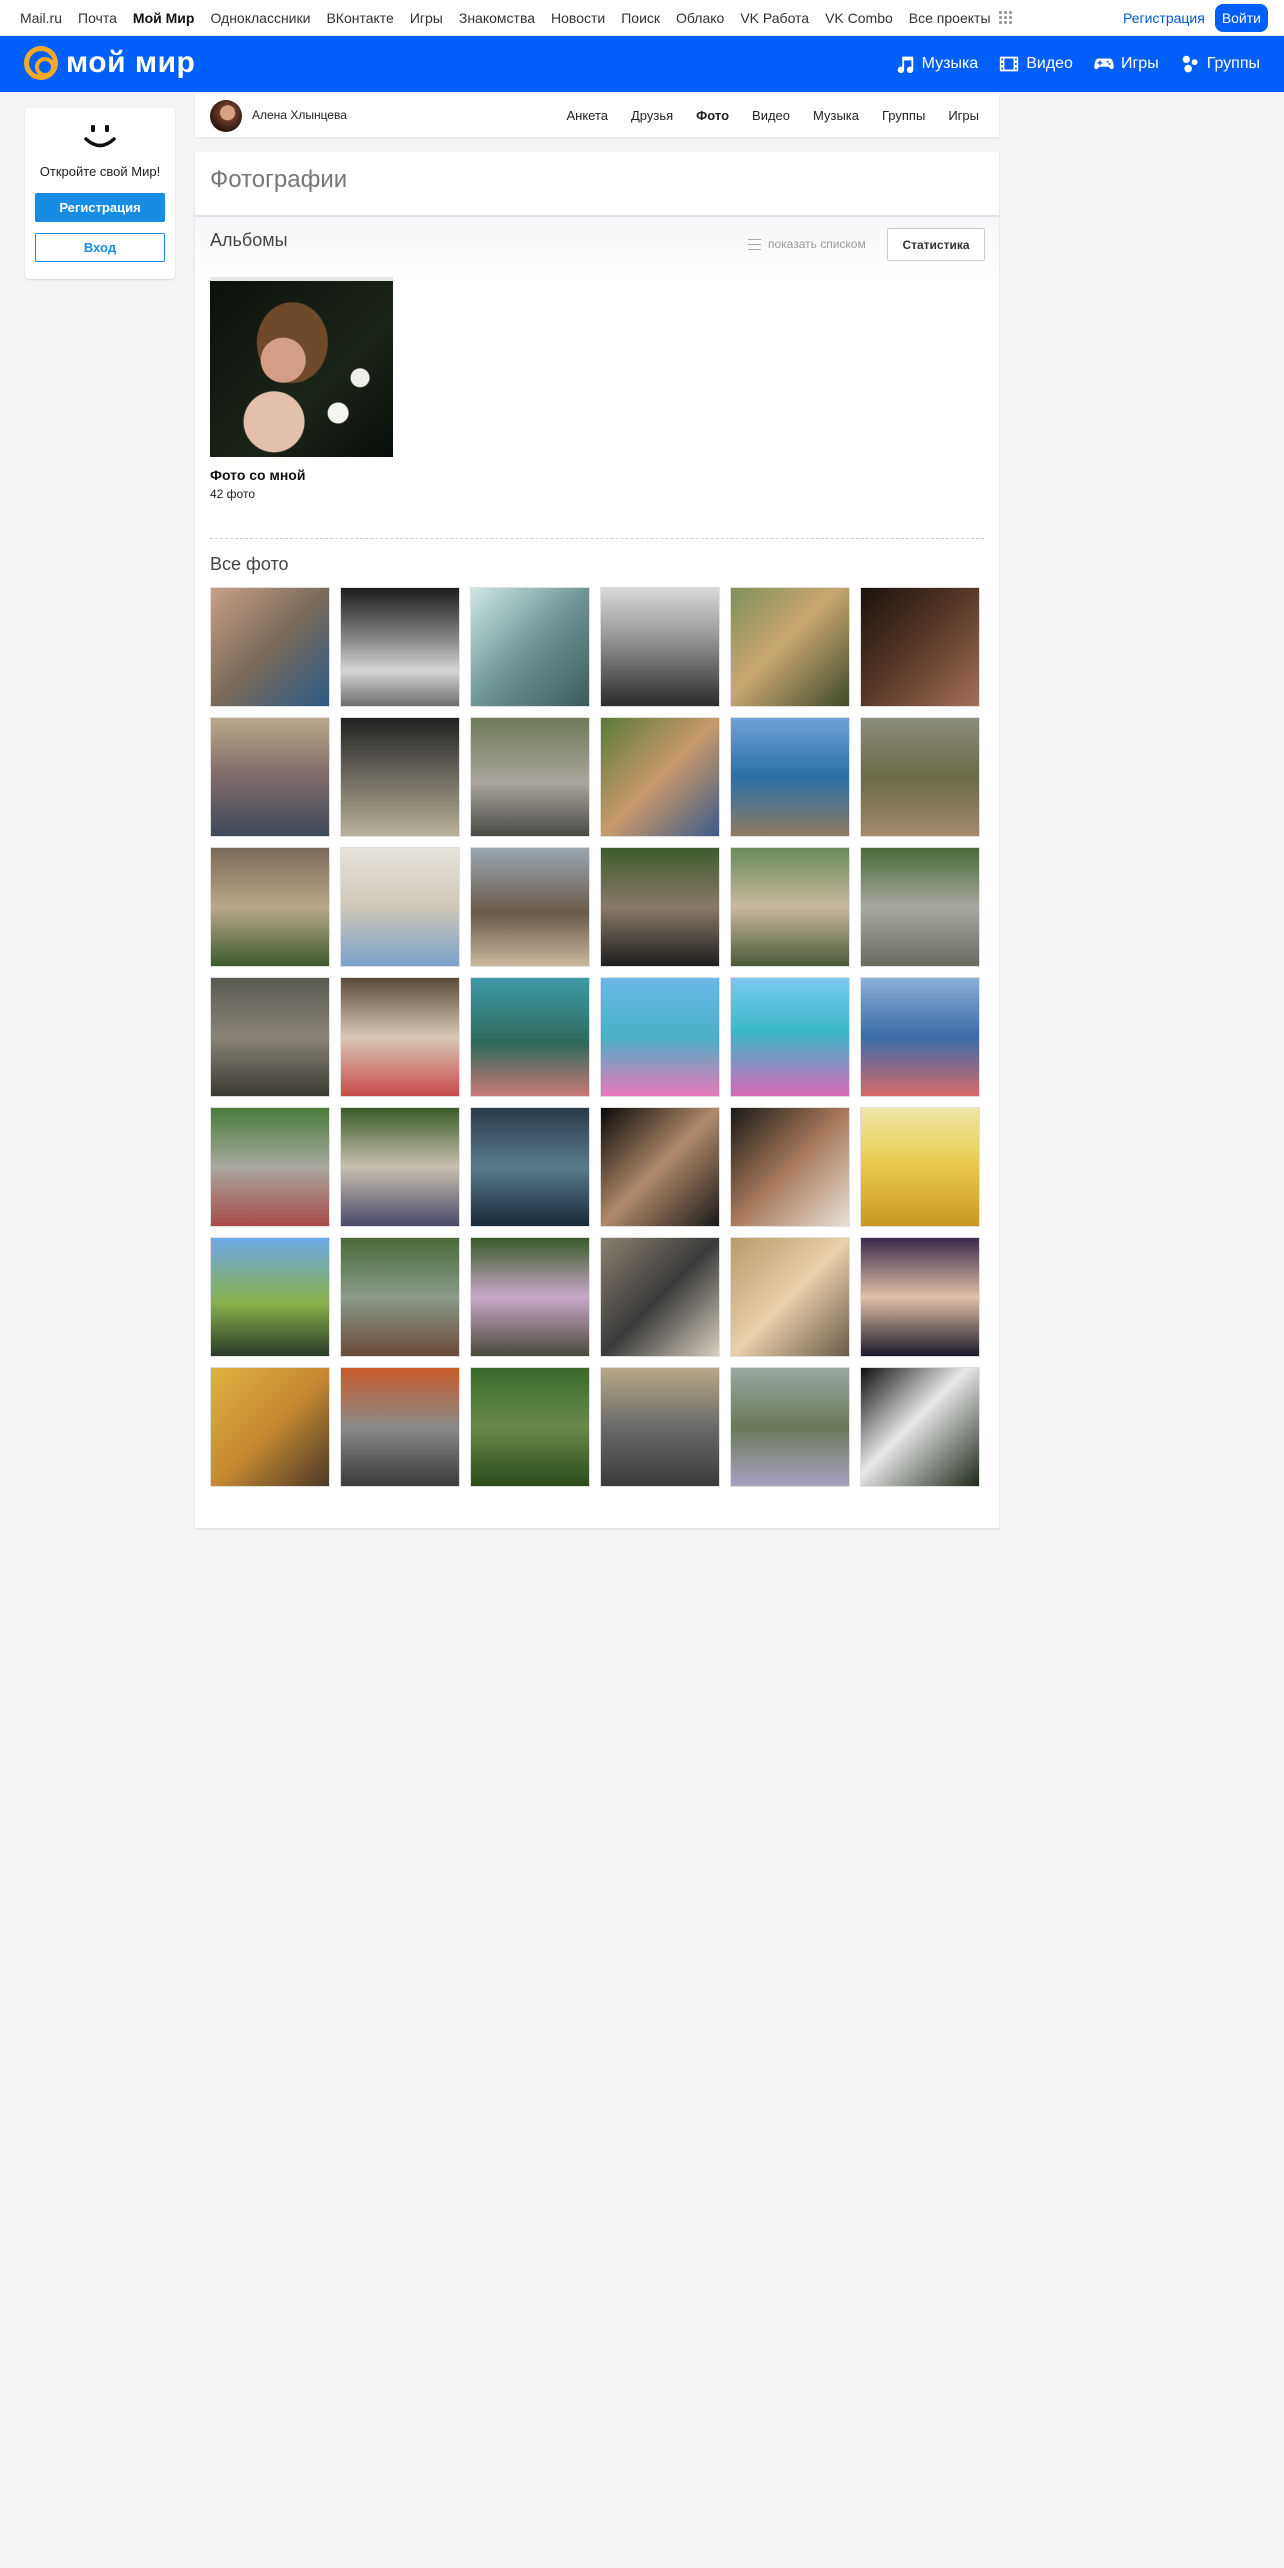 Image resolution: width=1284 pixels, height=2568 pixels. I want to click on portal-link-ok: Одноклассники, so click(260, 18).